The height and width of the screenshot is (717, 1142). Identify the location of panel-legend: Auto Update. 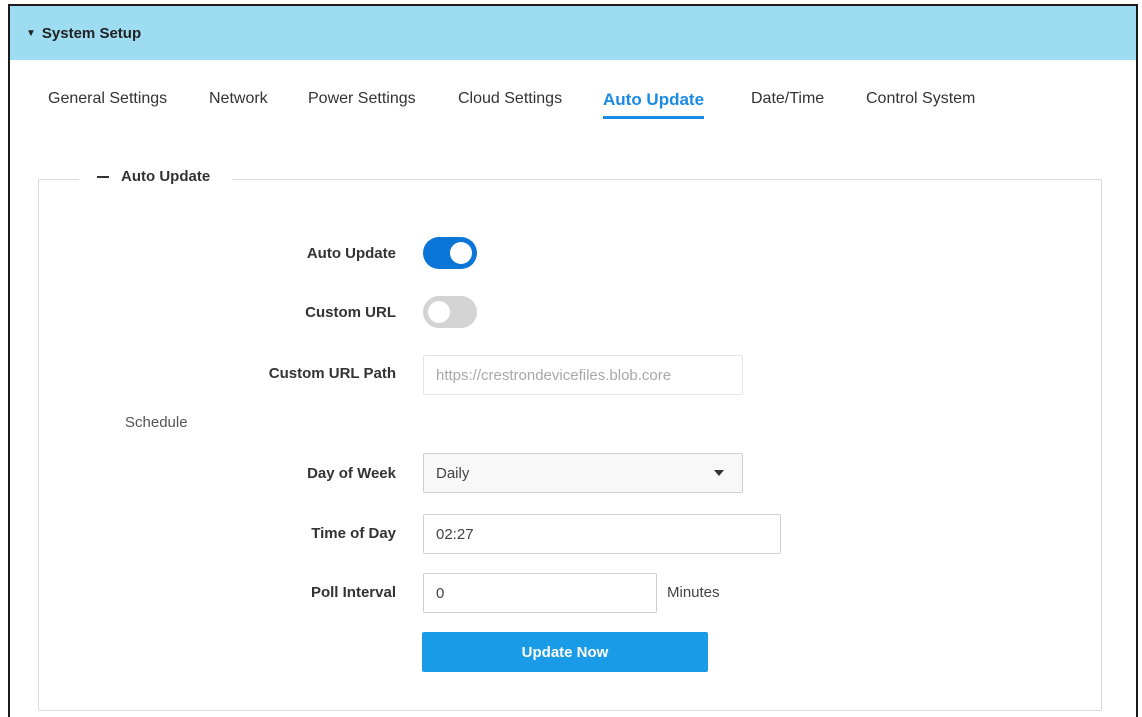
(156, 176).